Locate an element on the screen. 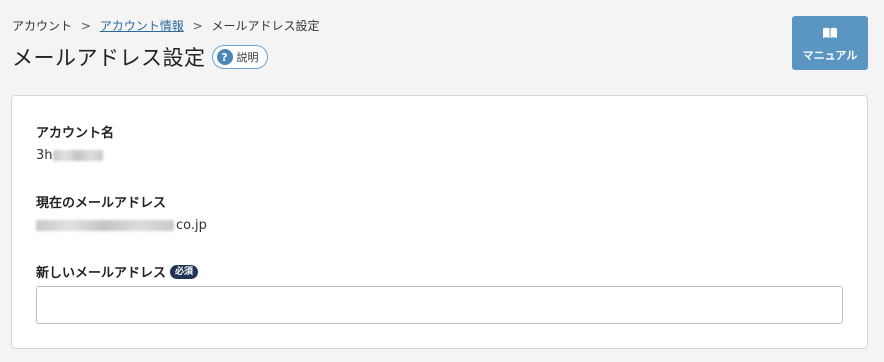 The image size is (884, 362). manual-button-label: マニュアル is located at coordinates (830, 55).